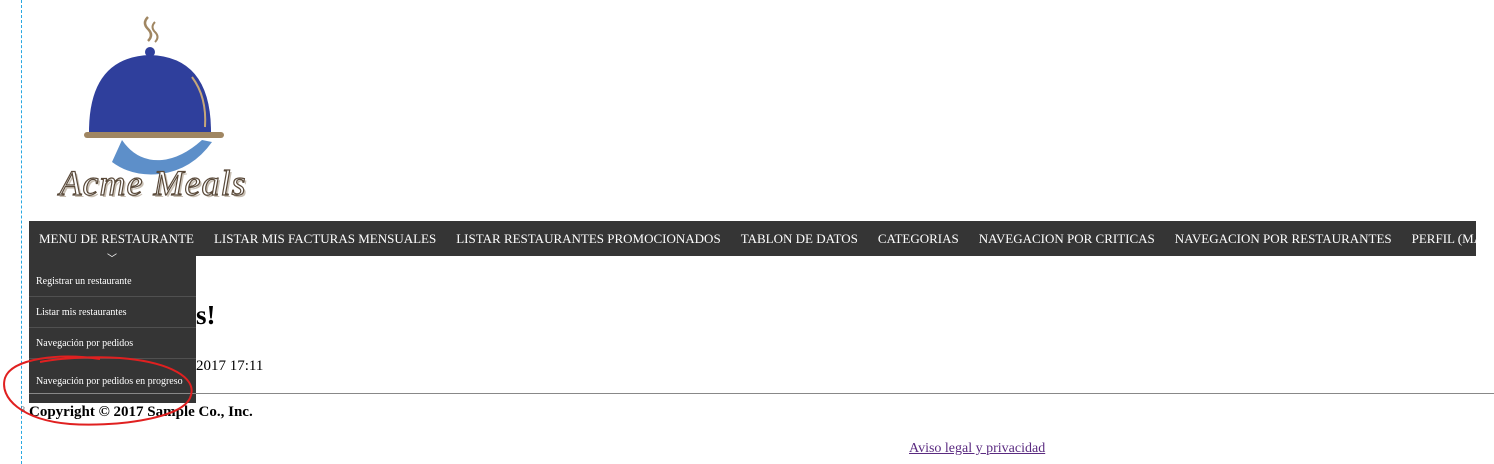 The width and height of the screenshot is (1494, 464). What do you see at coordinates (230, 366) in the screenshot?
I see `current-datetime: 2017 17:11` at bounding box center [230, 366].